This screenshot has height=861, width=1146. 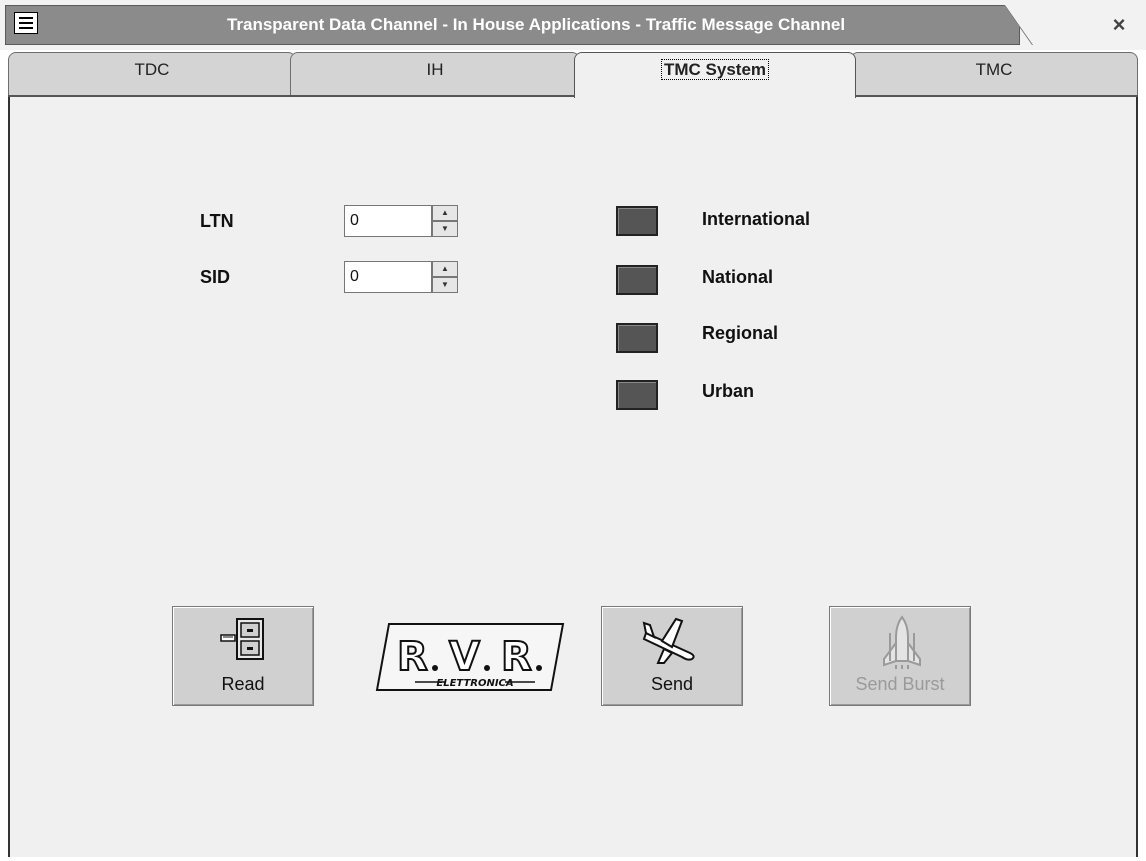 I want to click on read-button: Read, so click(x=243, y=656).